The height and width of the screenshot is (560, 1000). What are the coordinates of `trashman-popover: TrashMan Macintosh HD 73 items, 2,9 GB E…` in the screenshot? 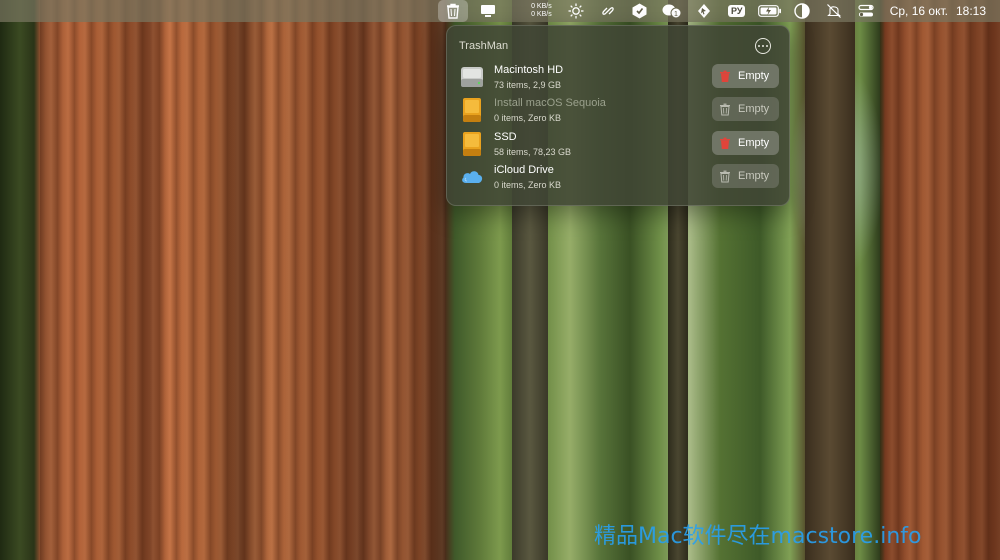 It's located at (618, 115).